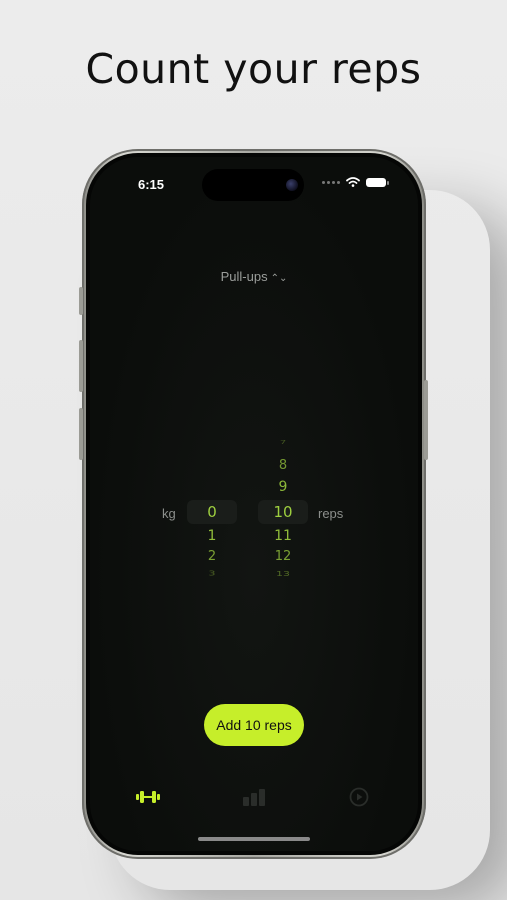  I want to click on headline: Count your reps, so click(253, 69).